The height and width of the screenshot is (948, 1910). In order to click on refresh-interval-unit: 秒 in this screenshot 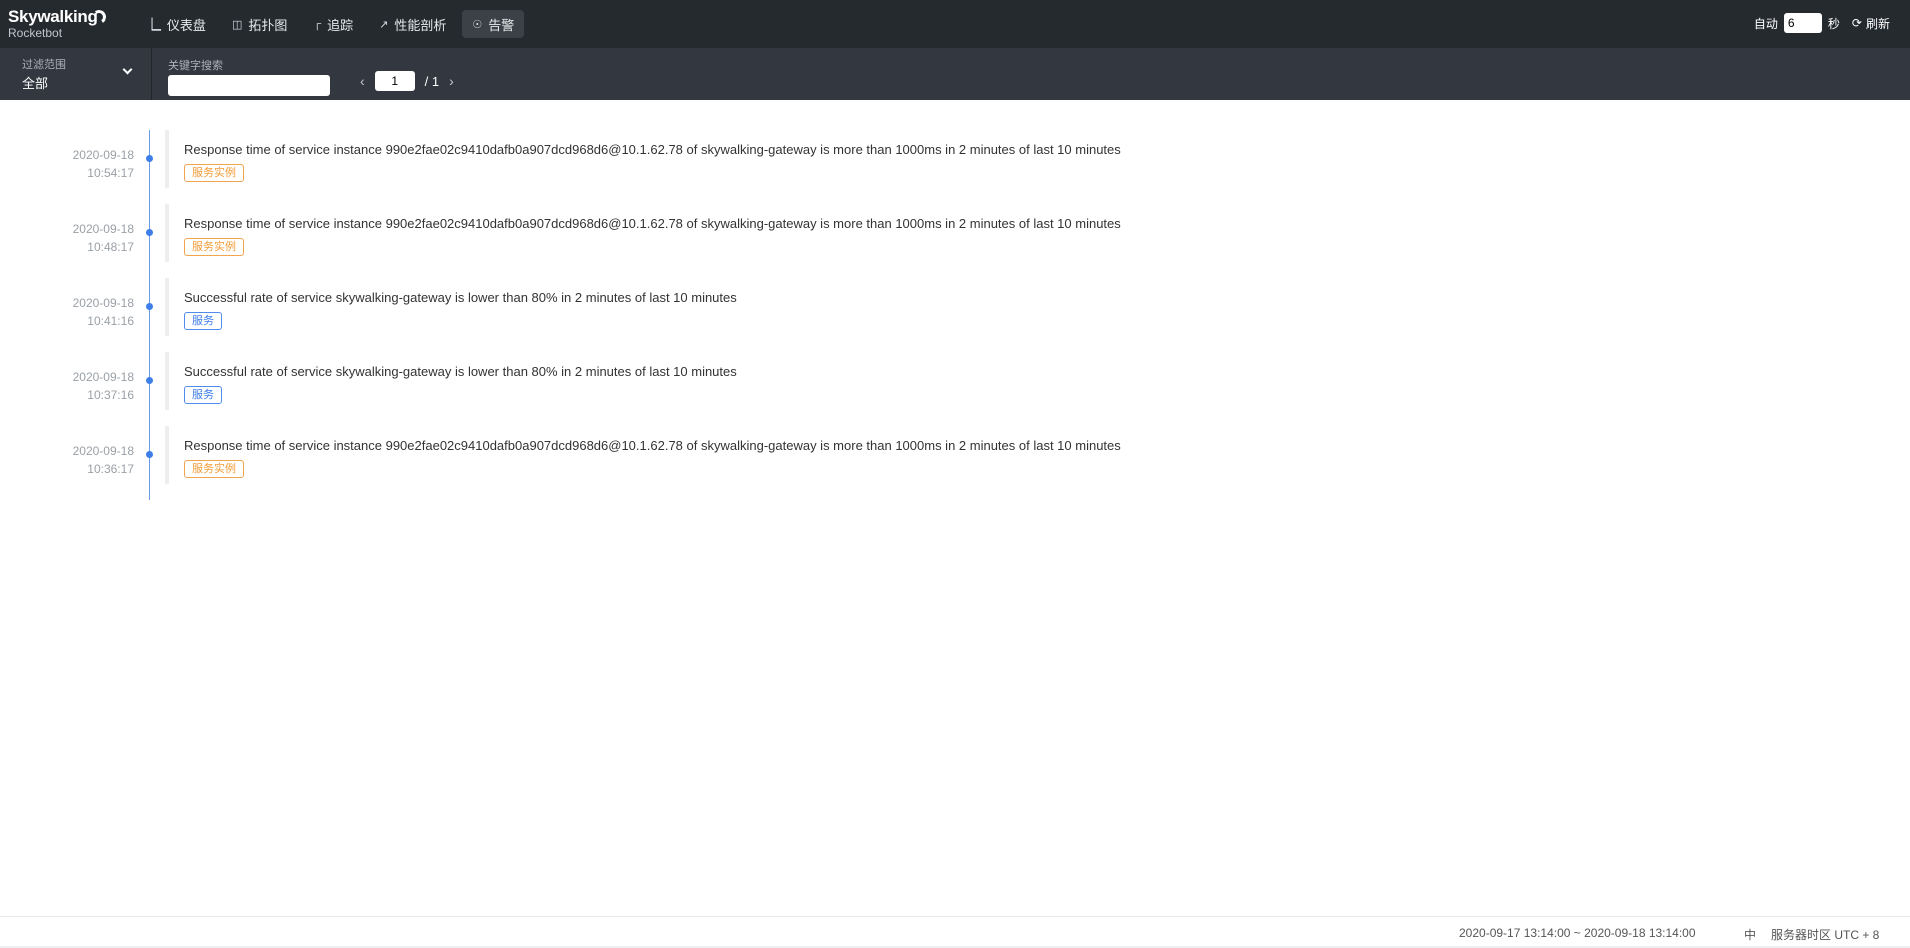, I will do `click(1833, 23)`.